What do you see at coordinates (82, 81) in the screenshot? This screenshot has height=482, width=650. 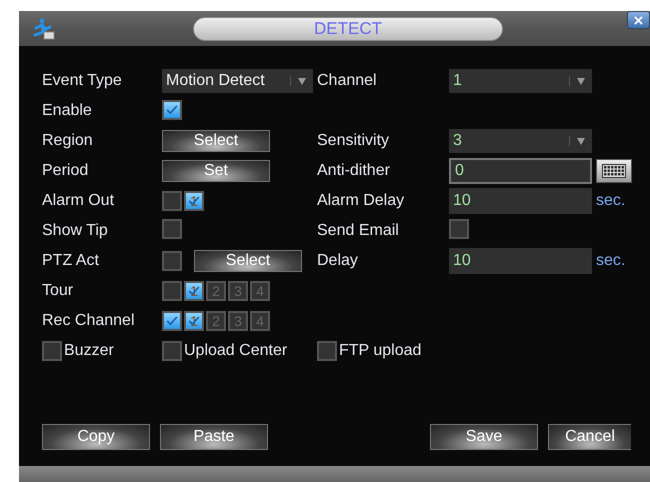 I see `field-label: Event Type` at bounding box center [82, 81].